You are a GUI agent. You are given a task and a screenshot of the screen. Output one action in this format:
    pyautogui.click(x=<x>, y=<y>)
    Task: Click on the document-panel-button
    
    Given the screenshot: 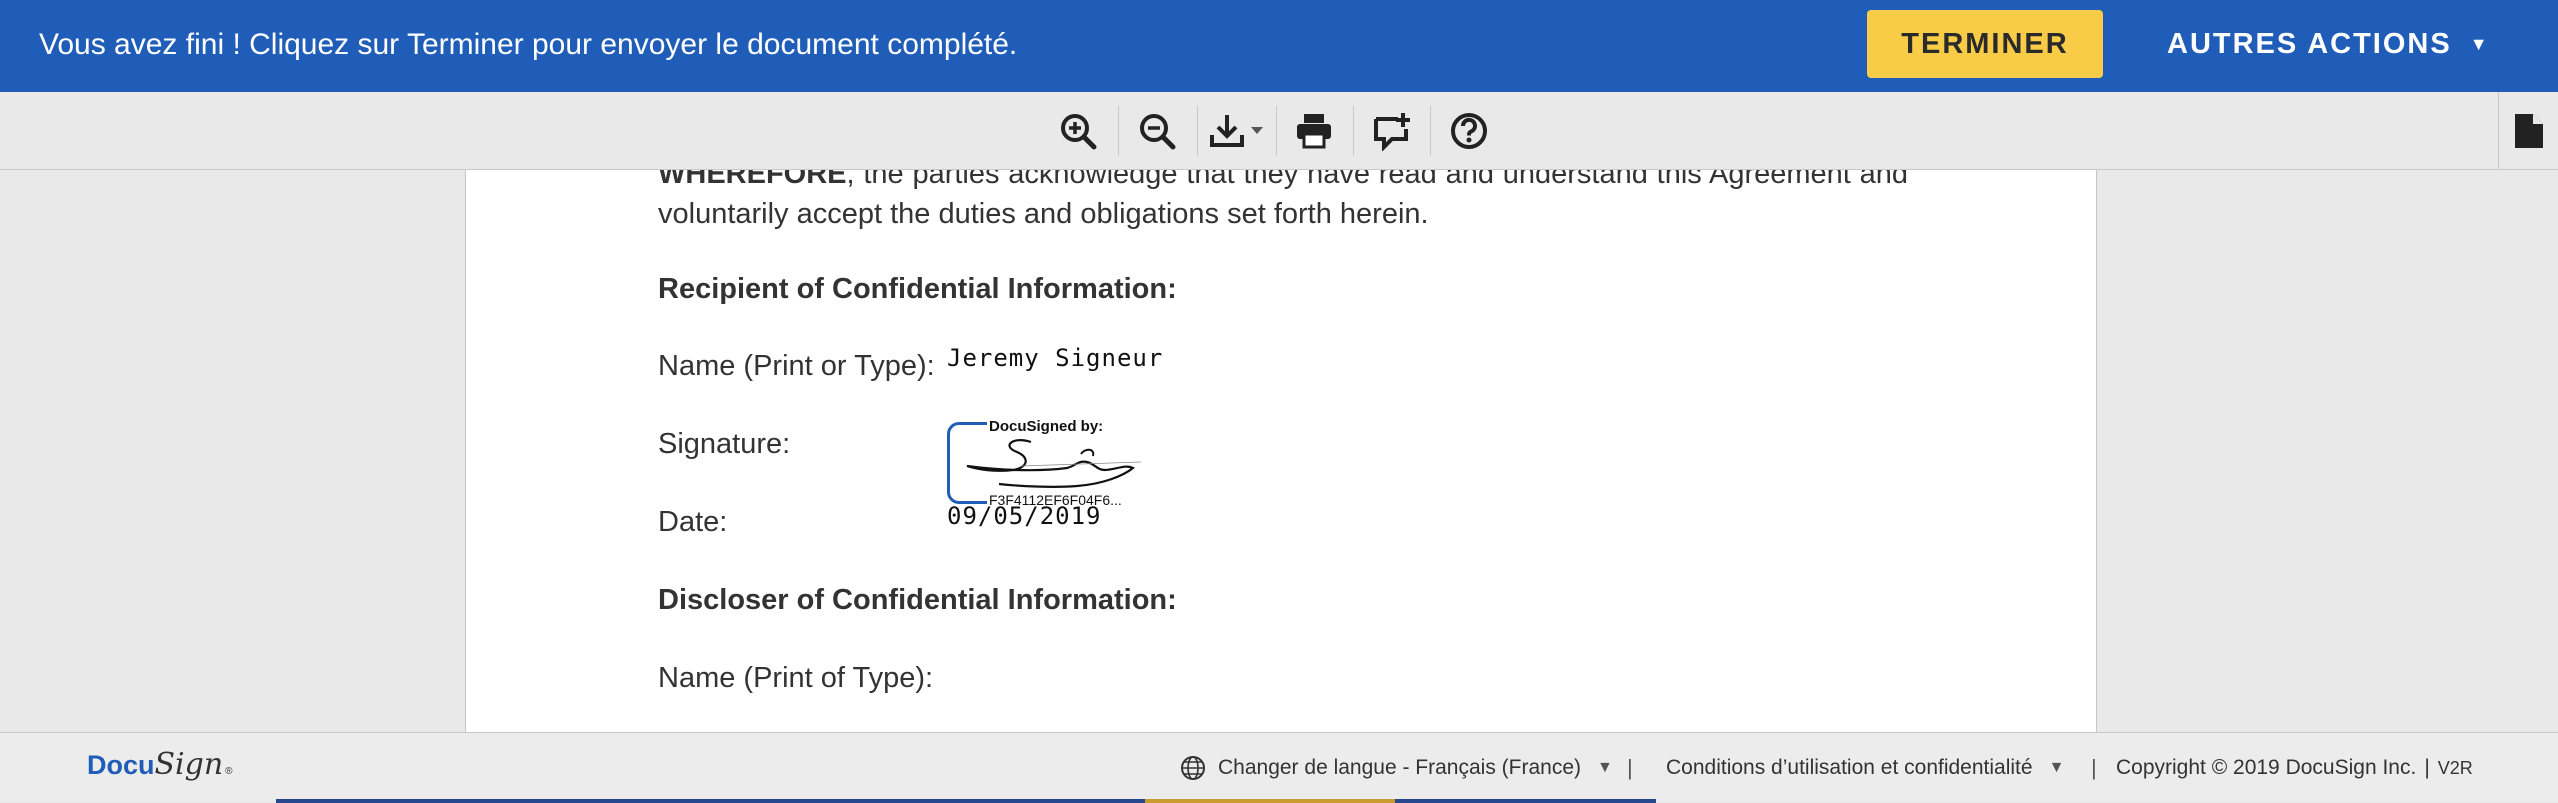 What is the action you would take?
    pyautogui.click(x=2528, y=131)
    